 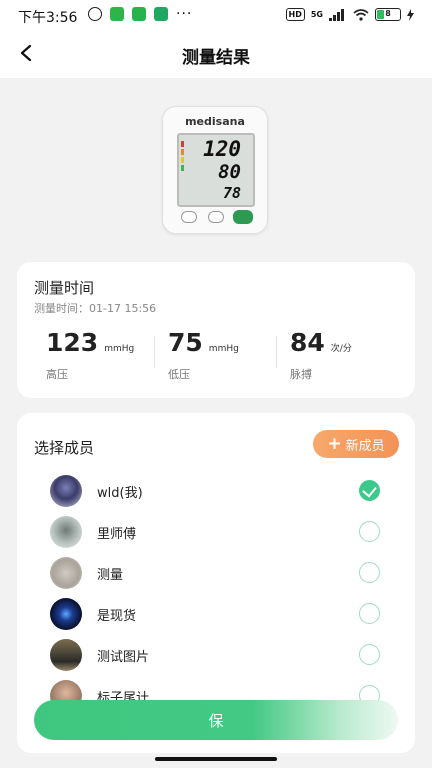 I want to click on device-pulse: 78, so click(x=231, y=193).